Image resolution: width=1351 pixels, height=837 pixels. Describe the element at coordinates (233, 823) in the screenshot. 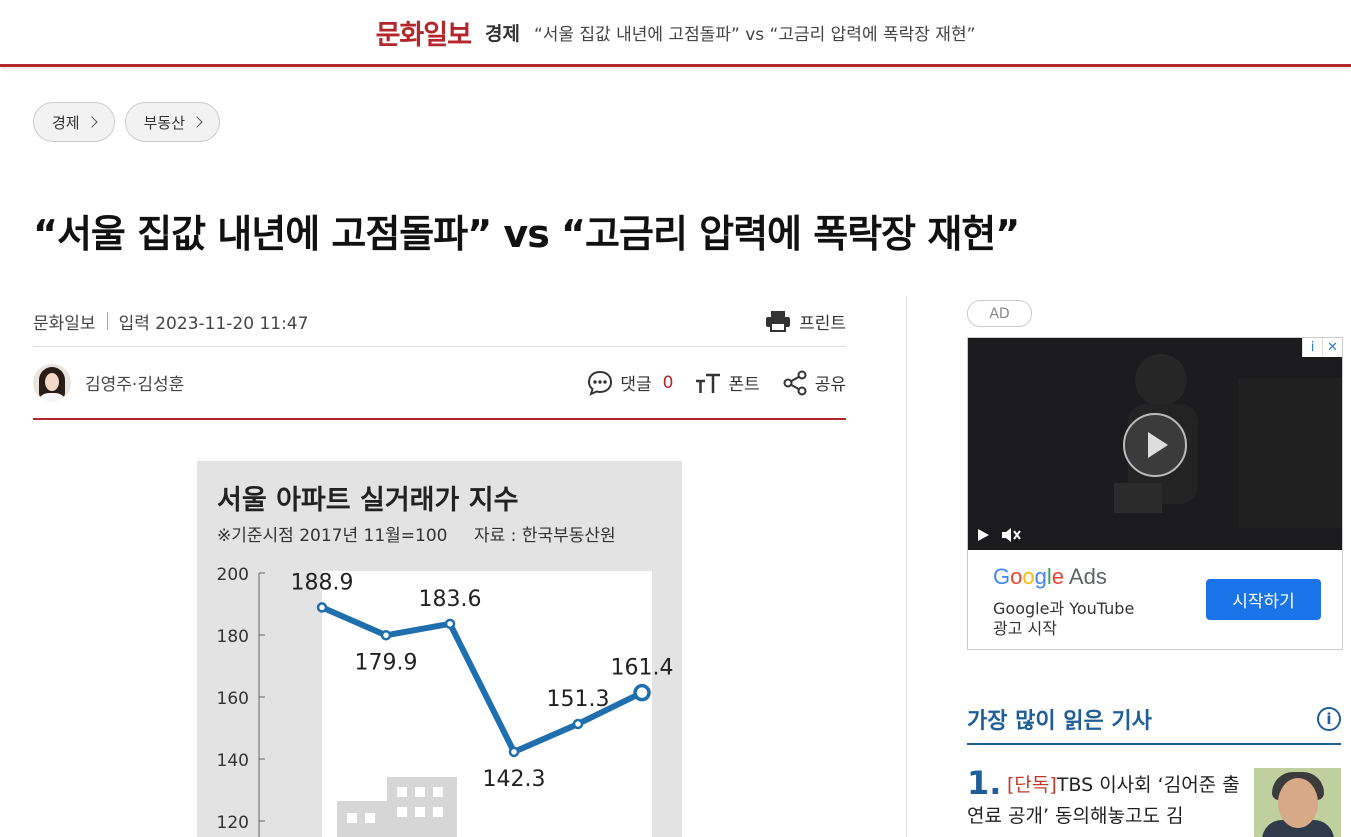

I see `y-tick-label: 120` at that location.